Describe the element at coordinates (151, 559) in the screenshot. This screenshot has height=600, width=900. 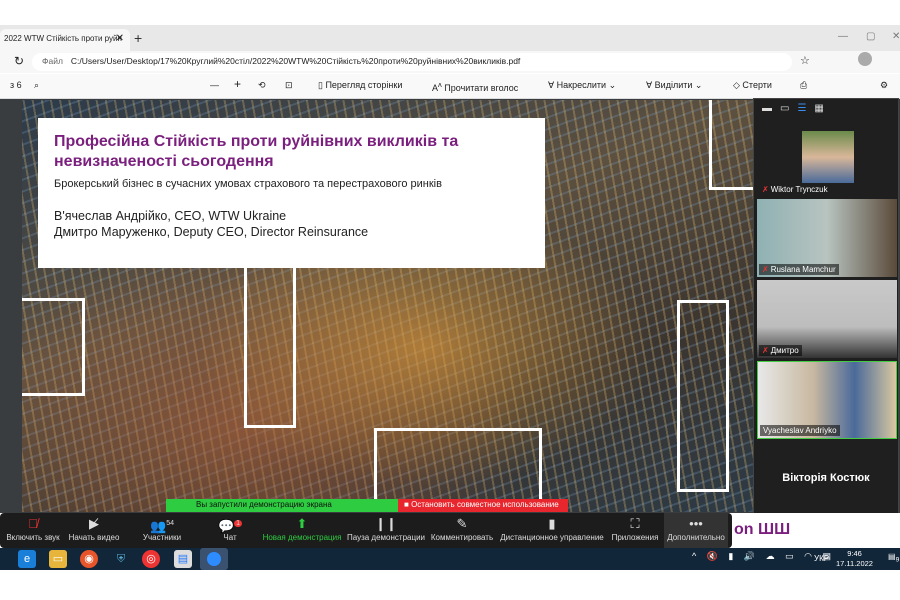
I see `chrome-icon: ◎` at that location.